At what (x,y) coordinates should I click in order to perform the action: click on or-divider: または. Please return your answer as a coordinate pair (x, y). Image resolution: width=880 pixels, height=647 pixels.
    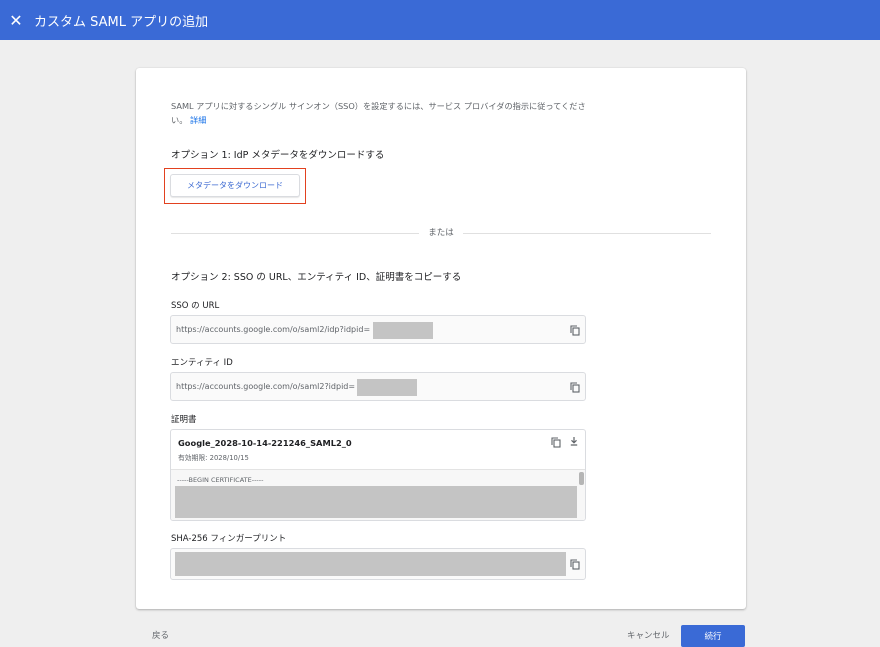
    Looking at the image, I should click on (441, 233).